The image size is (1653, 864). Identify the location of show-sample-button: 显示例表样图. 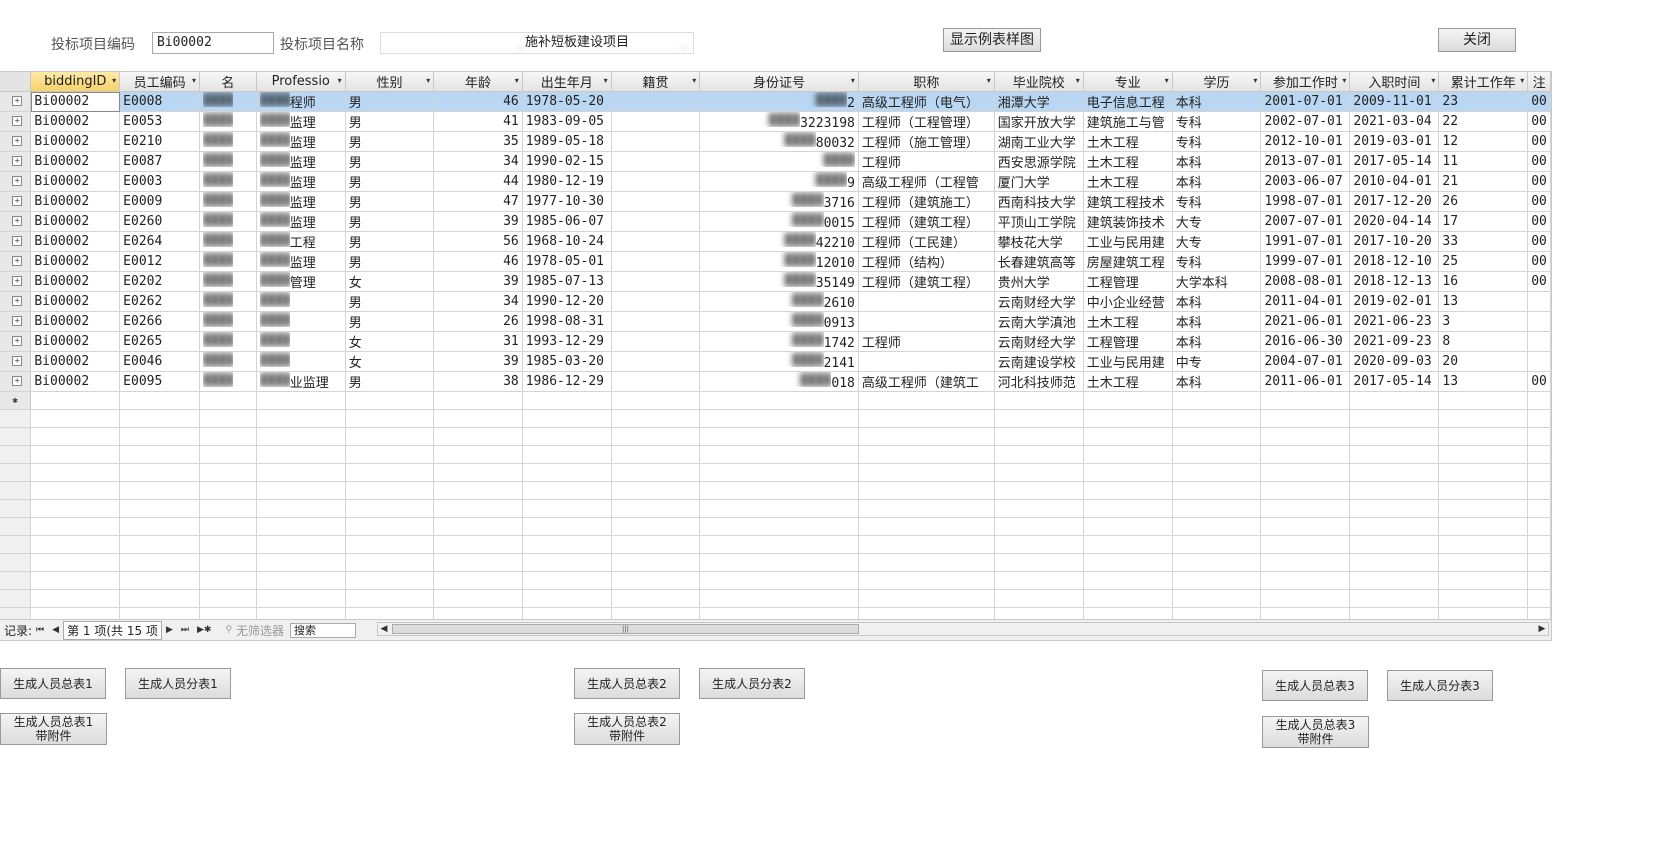
(992, 40).